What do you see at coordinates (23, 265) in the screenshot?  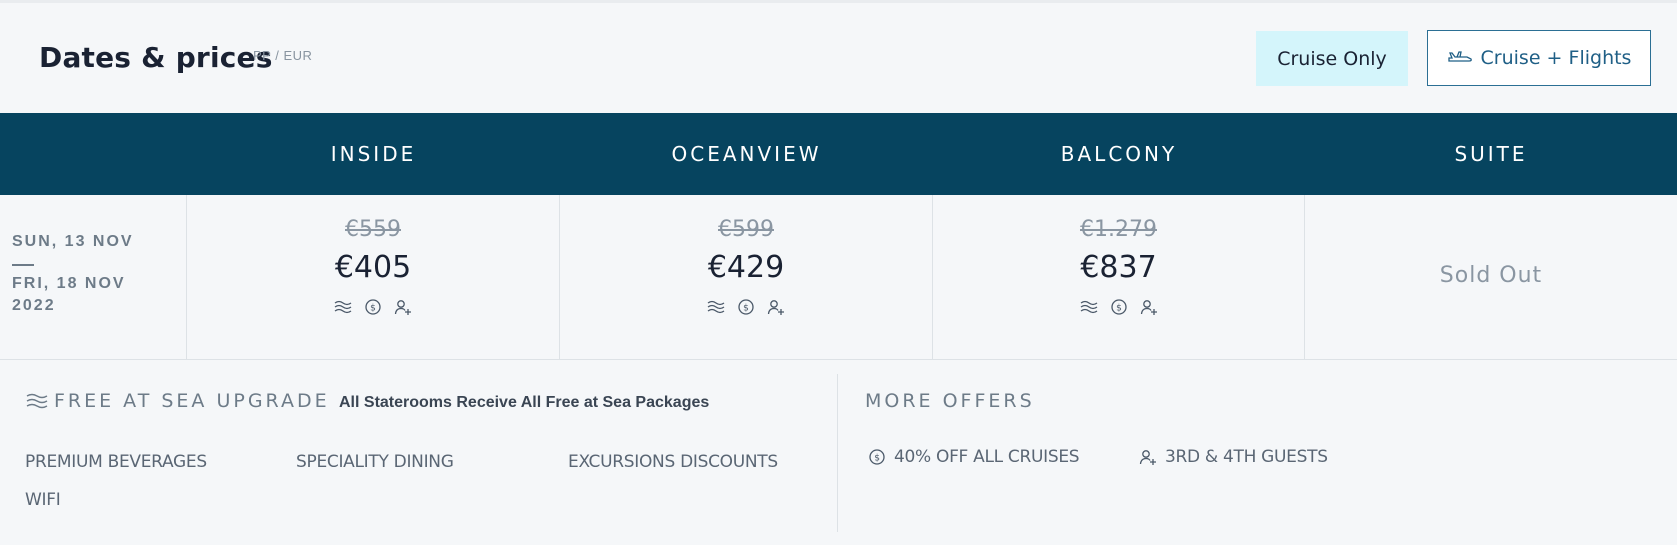 I see `date-separator` at bounding box center [23, 265].